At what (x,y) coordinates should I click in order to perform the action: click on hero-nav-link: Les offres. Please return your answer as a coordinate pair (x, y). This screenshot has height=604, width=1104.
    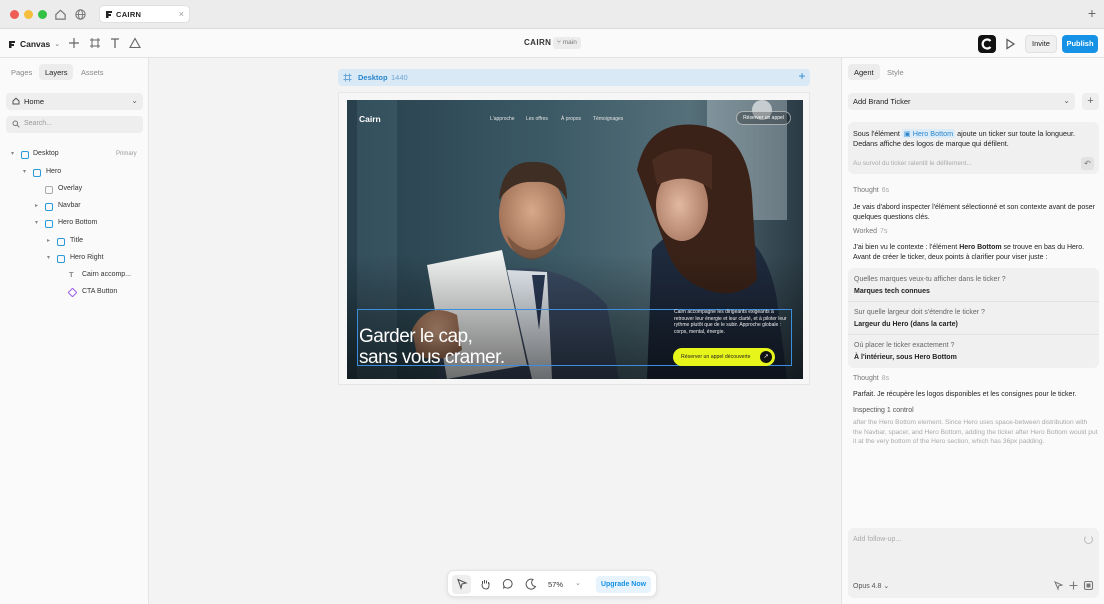
    Looking at the image, I should click on (537, 119).